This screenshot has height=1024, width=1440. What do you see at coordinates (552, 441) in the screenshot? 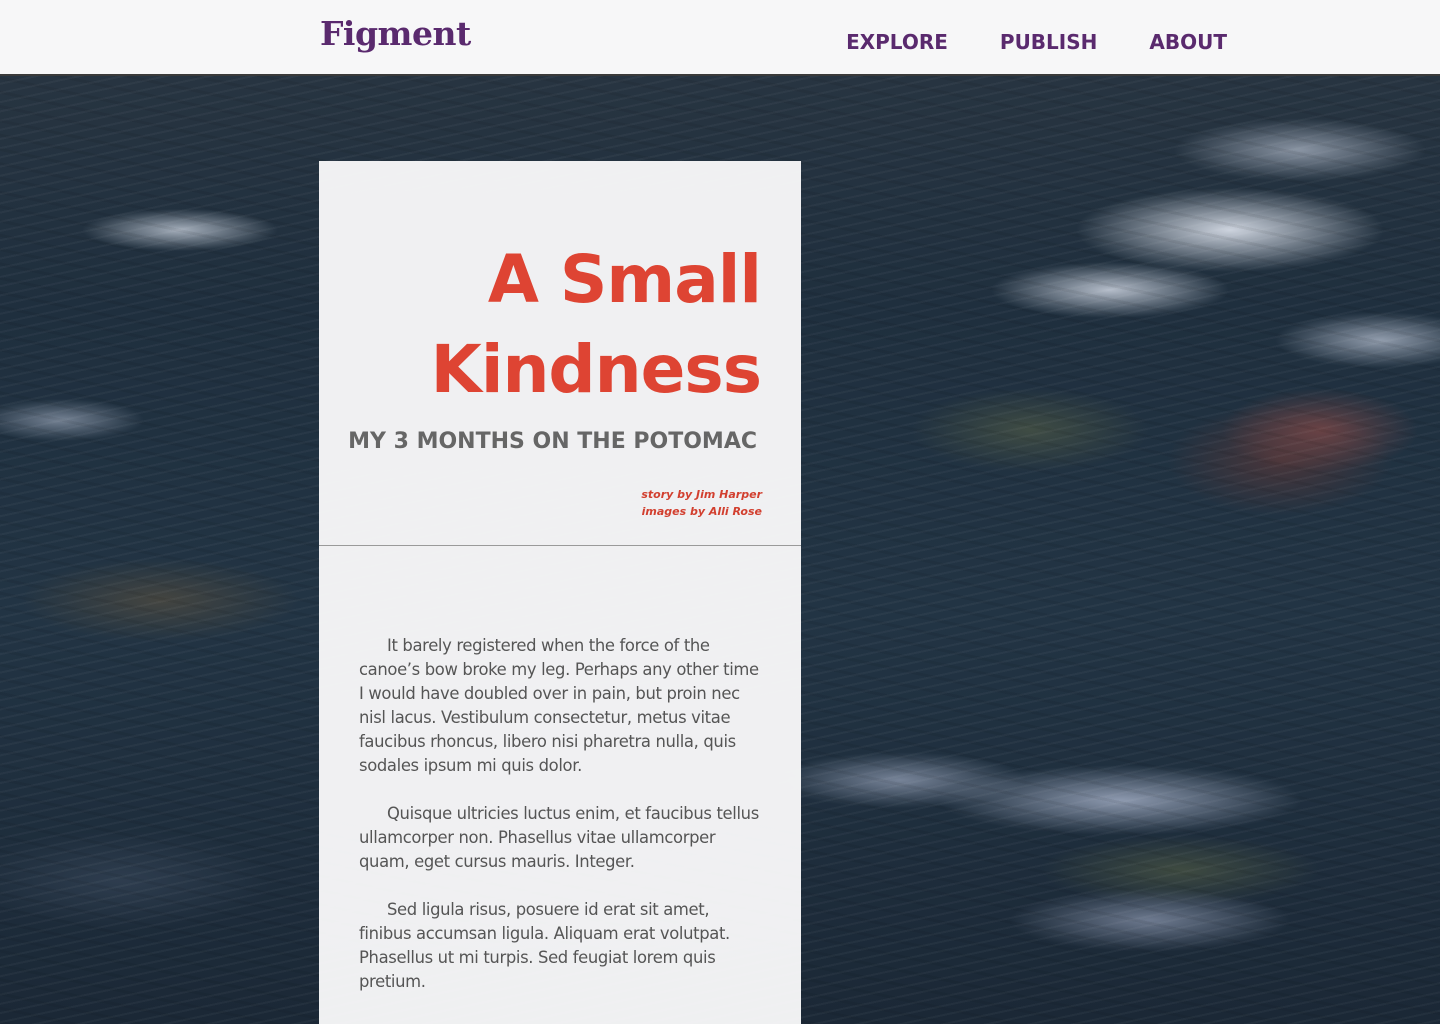
I see `story-subtitle: MY 3 MONTHS ON THE POTOMAC` at bounding box center [552, 441].